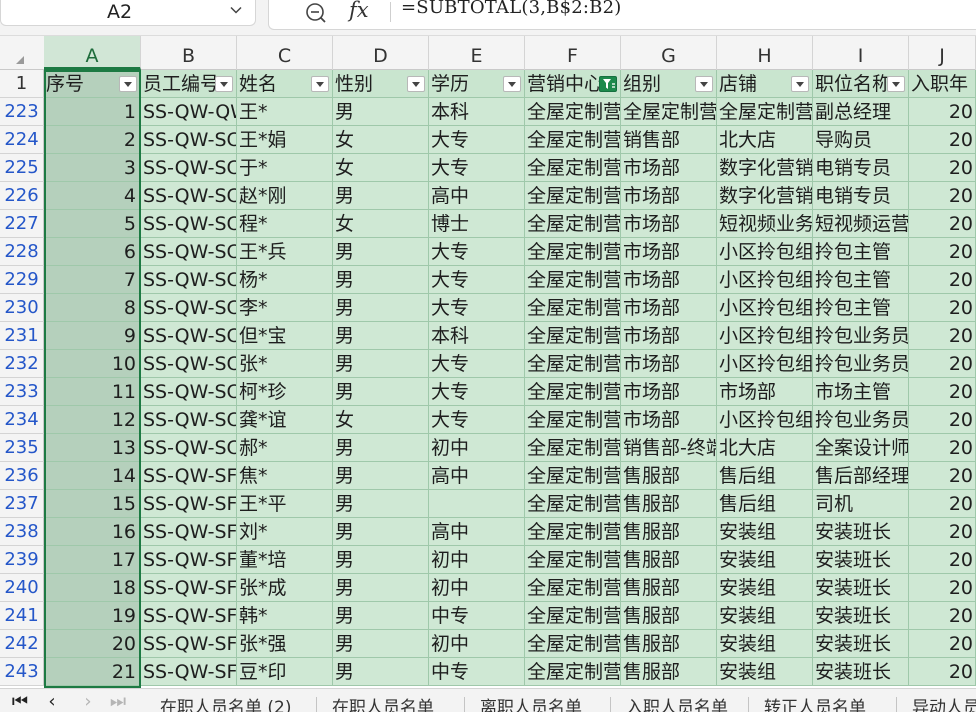 Image resolution: width=976 pixels, height=712 pixels. What do you see at coordinates (622, 15) in the screenshot?
I see `formula-input: fx =SUBTOTAL(3,B$2:B2)` at bounding box center [622, 15].